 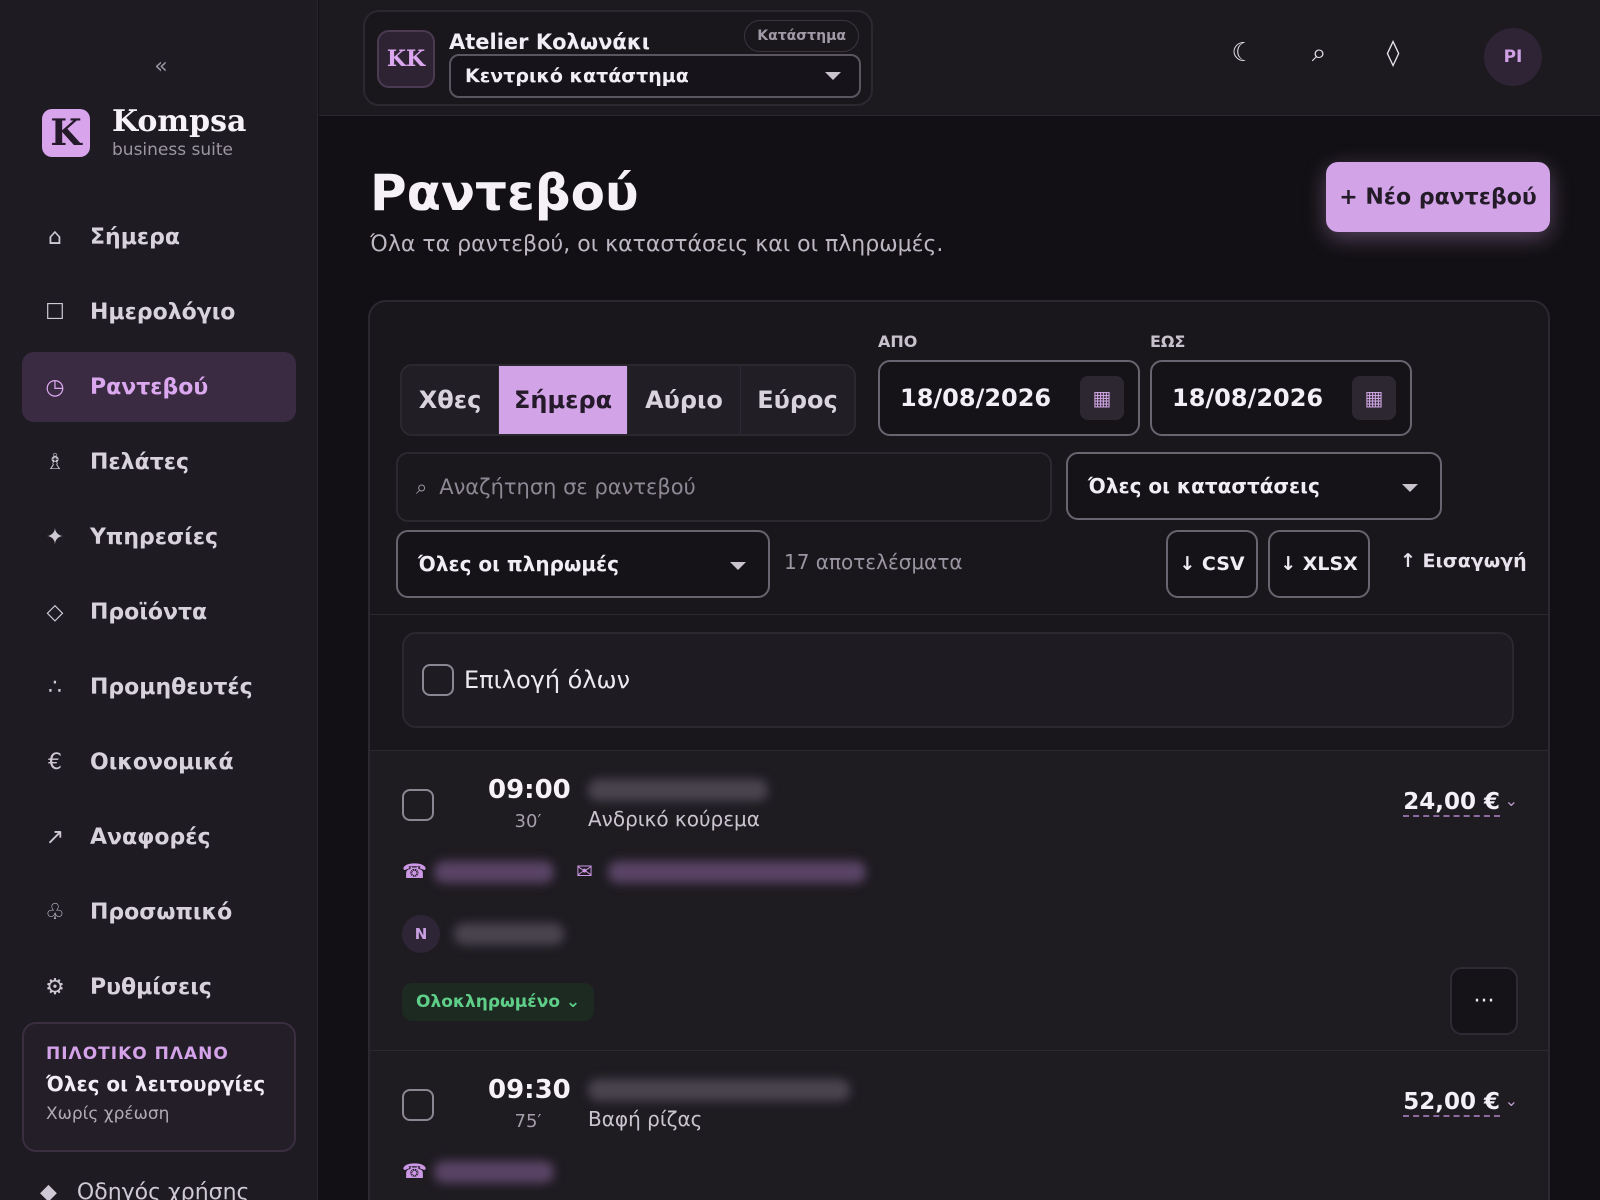 What do you see at coordinates (55, 387) in the screenshot?
I see `clock-icon: ◷` at bounding box center [55, 387].